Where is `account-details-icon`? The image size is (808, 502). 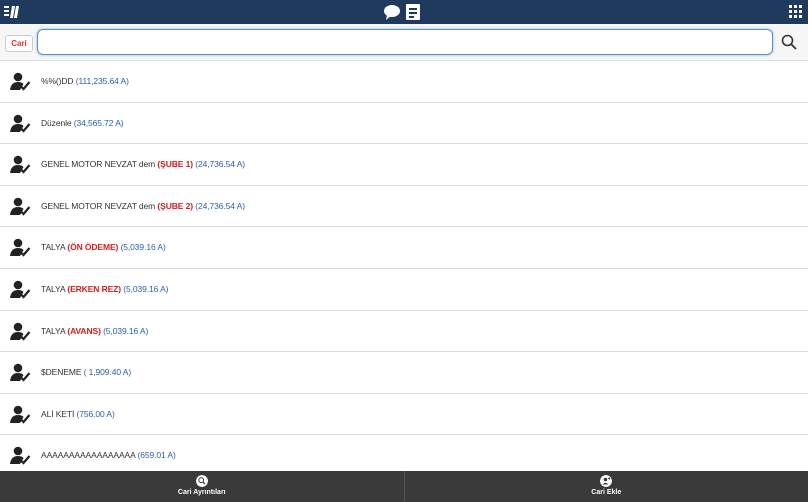 account-details-icon is located at coordinates (201, 481).